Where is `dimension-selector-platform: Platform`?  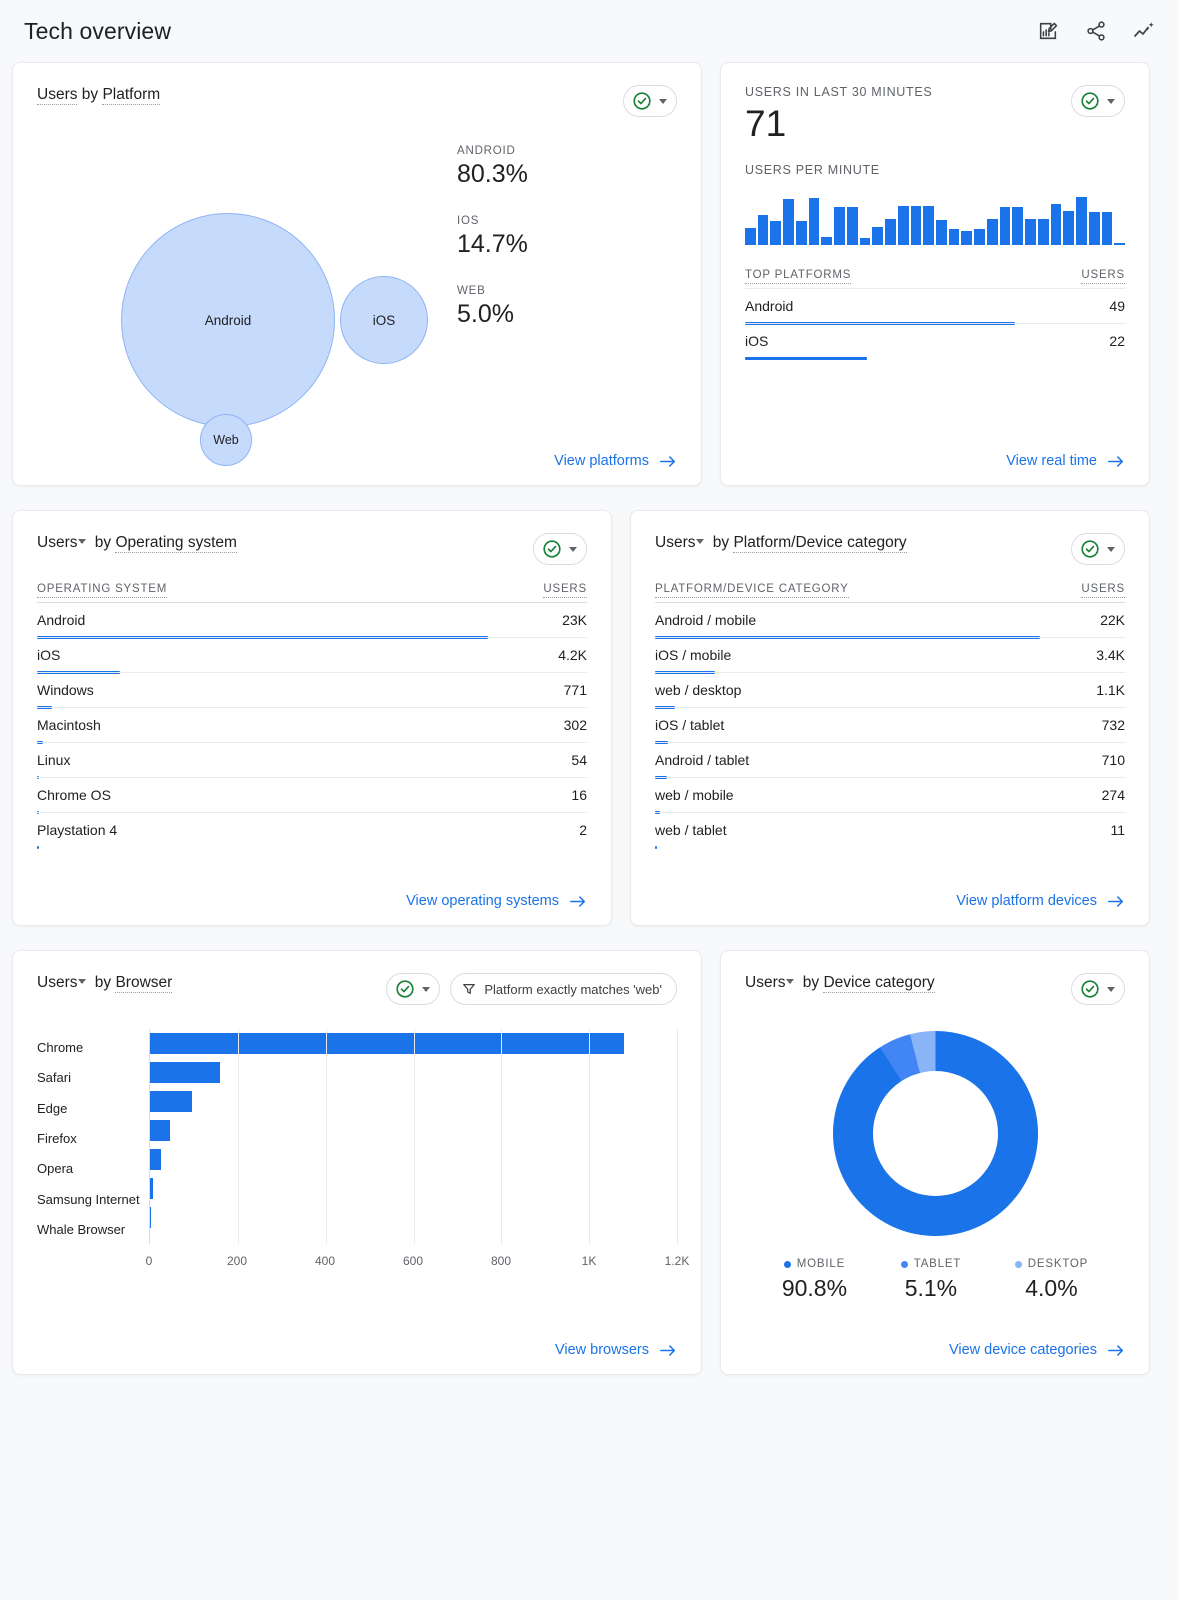
dimension-selector-platform: Platform is located at coordinates (131, 95).